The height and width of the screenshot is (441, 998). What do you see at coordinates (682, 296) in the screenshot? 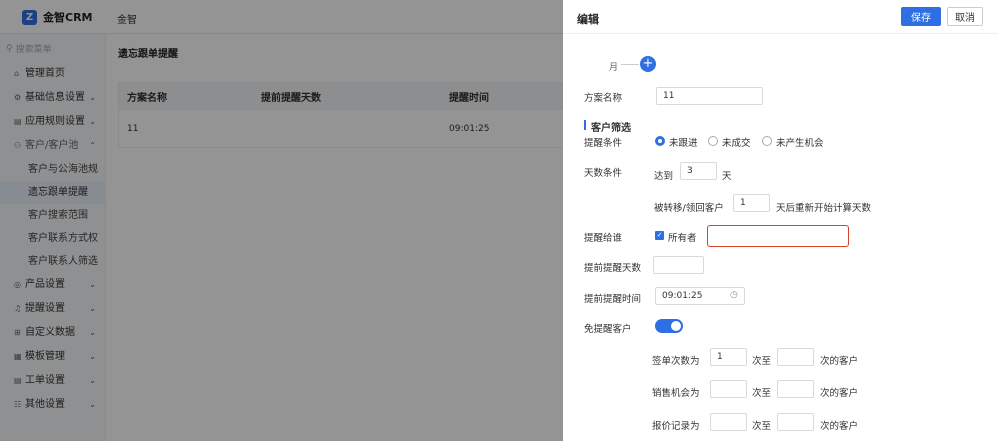
I see `remind-time-value: 09:01:25` at bounding box center [682, 296].